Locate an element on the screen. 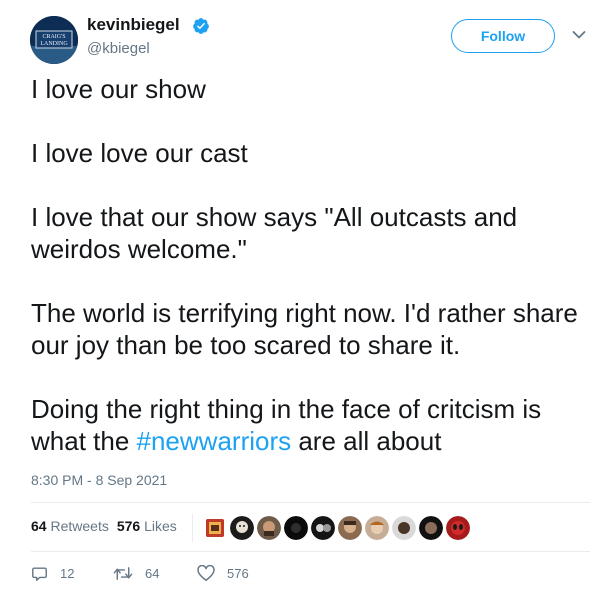  reply-button: 12 is located at coordinates (72, 573).